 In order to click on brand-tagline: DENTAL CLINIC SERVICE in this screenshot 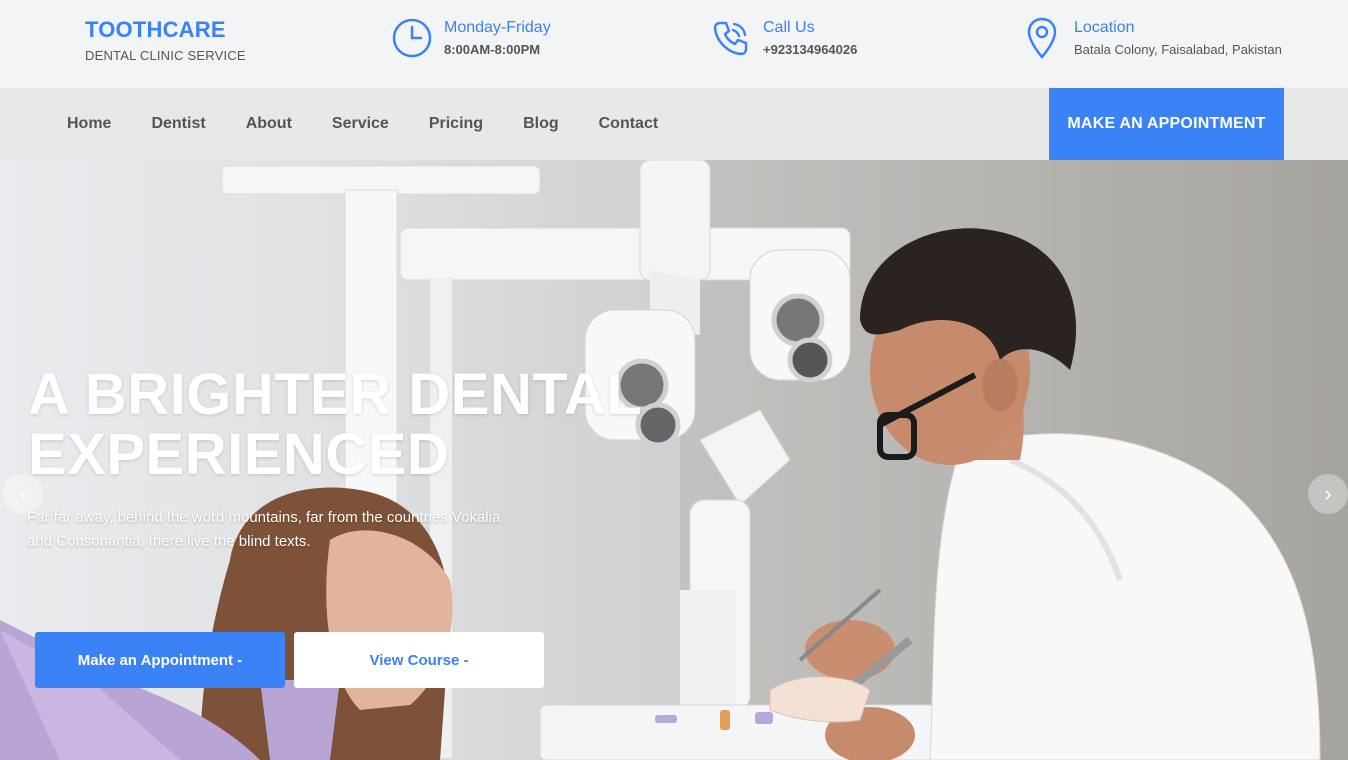, I will do `click(165, 55)`.